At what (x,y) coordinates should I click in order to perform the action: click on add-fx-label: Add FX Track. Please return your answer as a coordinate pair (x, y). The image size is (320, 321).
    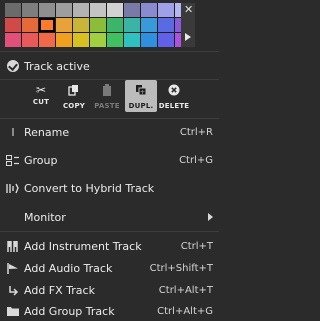
    Looking at the image, I should click on (59, 290).